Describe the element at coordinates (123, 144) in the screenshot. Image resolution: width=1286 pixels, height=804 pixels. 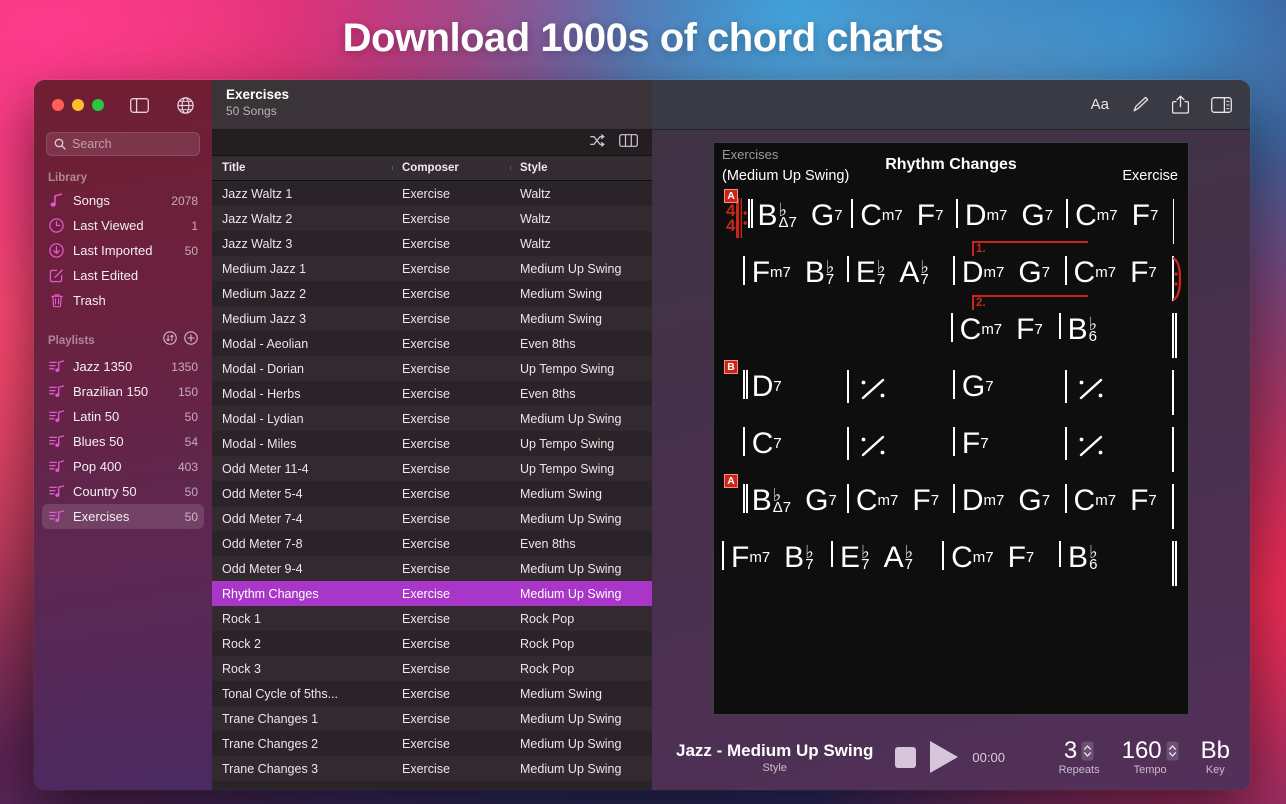
I see `search-input: Search` at that location.